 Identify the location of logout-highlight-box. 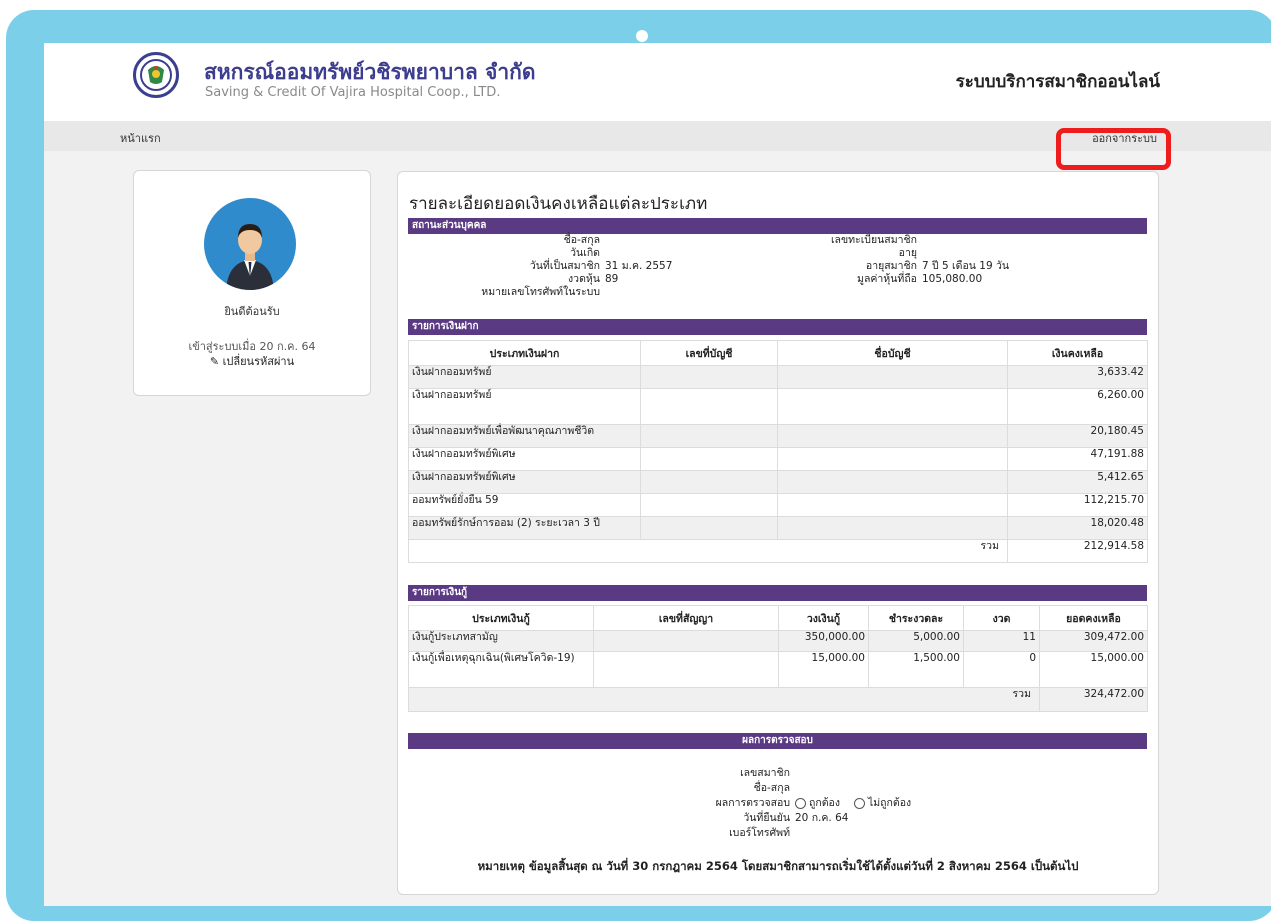
(1113, 149).